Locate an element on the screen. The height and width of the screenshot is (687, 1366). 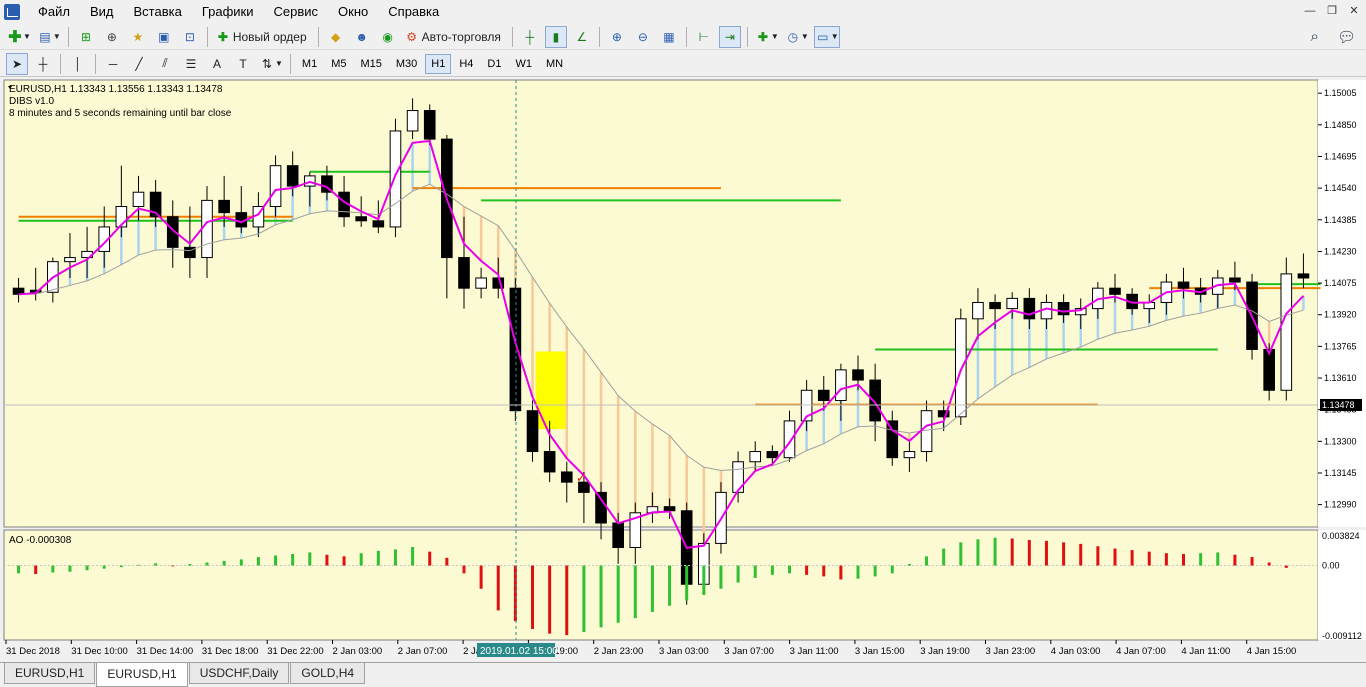
search-icon: ⌕ is located at coordinates (1315, 37).